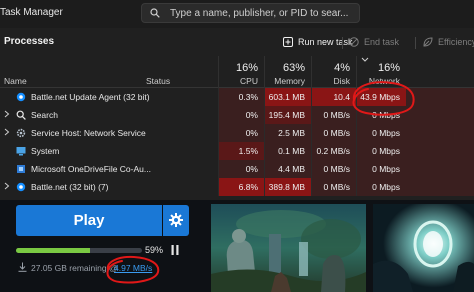 Image resolution: width=474 pixels, height=292 pixels. Describe the element at coordinates (241, 97) in the screenshot. I see `process-cpu: 0.3%` at that location.